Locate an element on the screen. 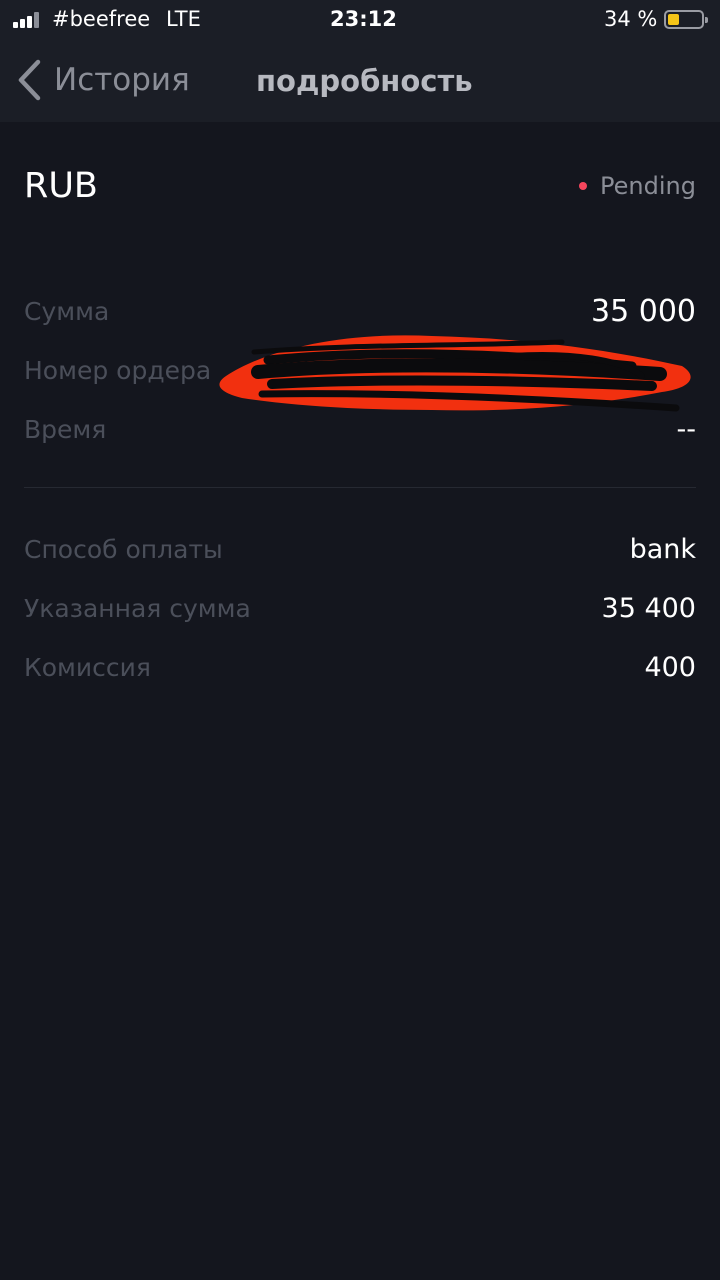 The width and height of the screenshot is (720, 1280). payment-row-stated-amount: Указанная сумма 35 400 is located at coordinates (360, 608).